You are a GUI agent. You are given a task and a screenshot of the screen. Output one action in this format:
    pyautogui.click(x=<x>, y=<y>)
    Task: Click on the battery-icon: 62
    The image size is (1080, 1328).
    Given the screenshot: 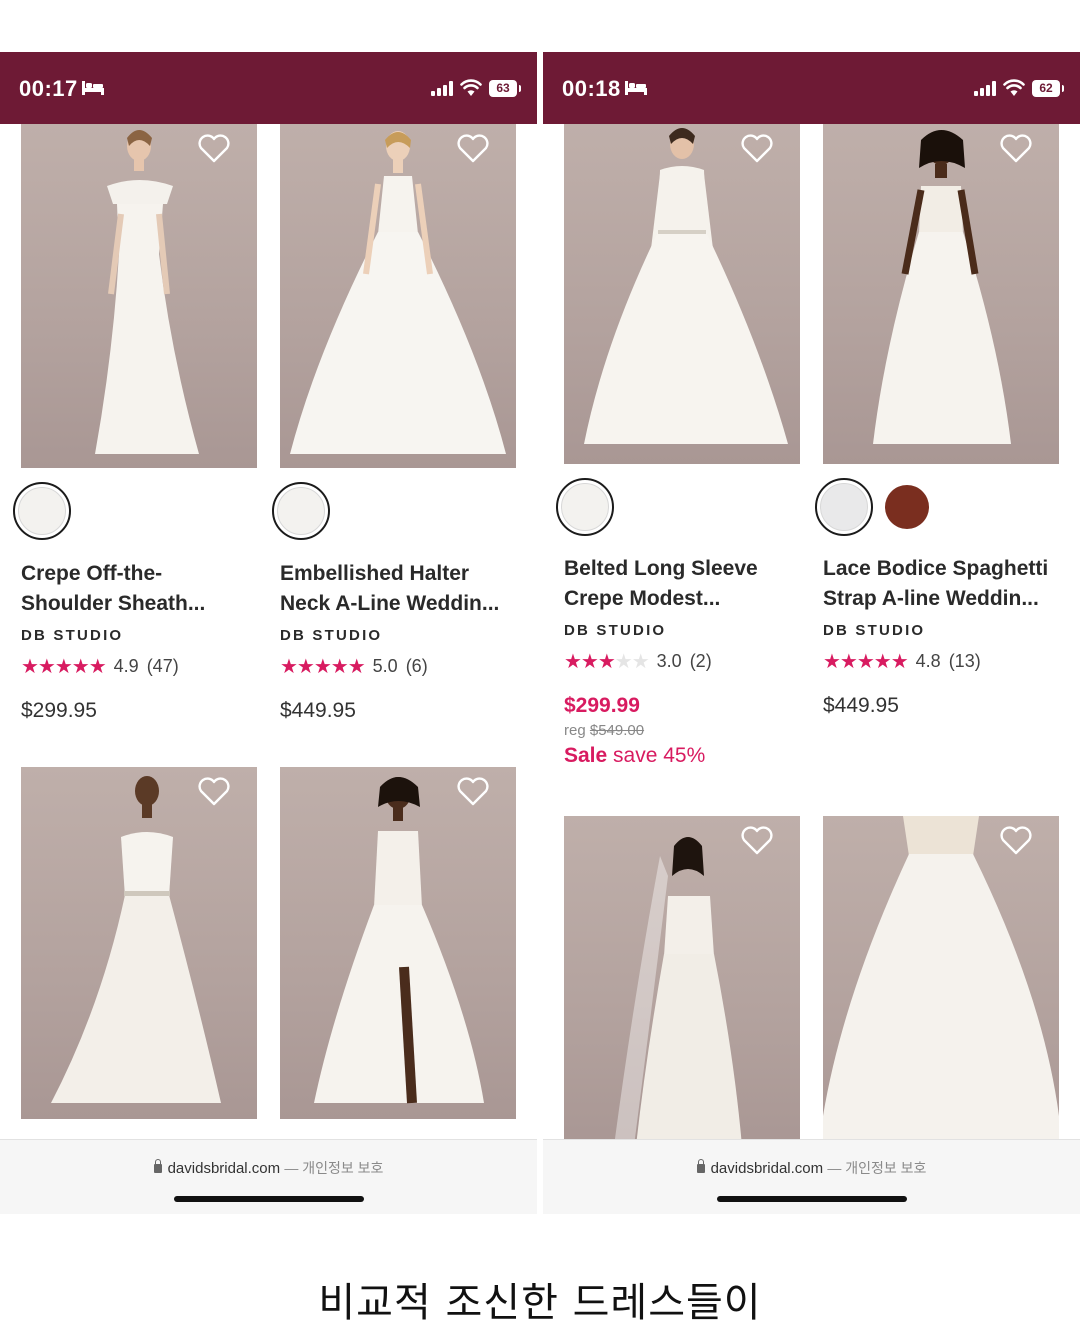 What is the action you would take?
    pyautogui.click(x=1048, y=88)
    